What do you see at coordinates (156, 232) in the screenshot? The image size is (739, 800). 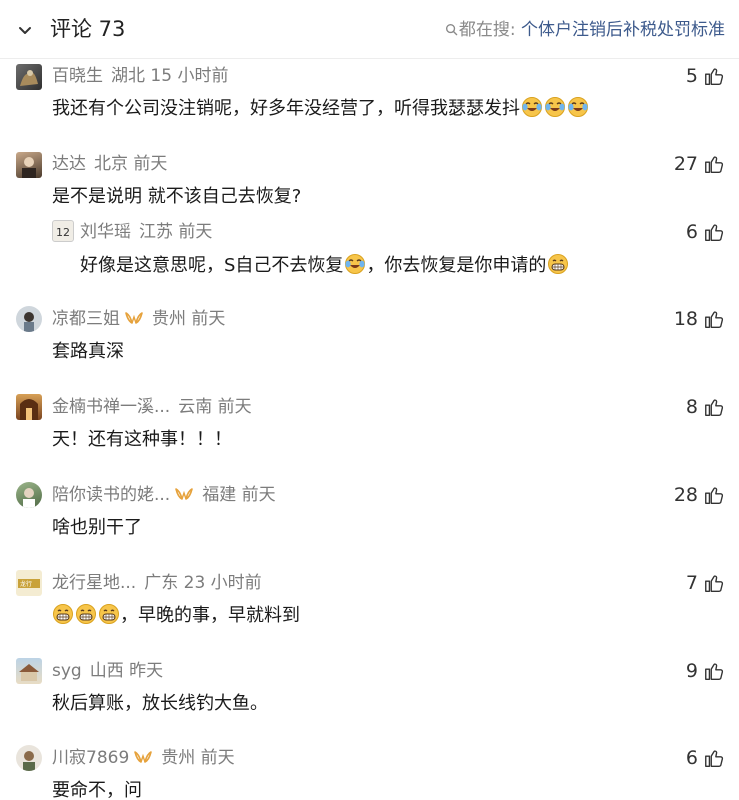 I see `location: 江苏` at bounding box center [156, 232].